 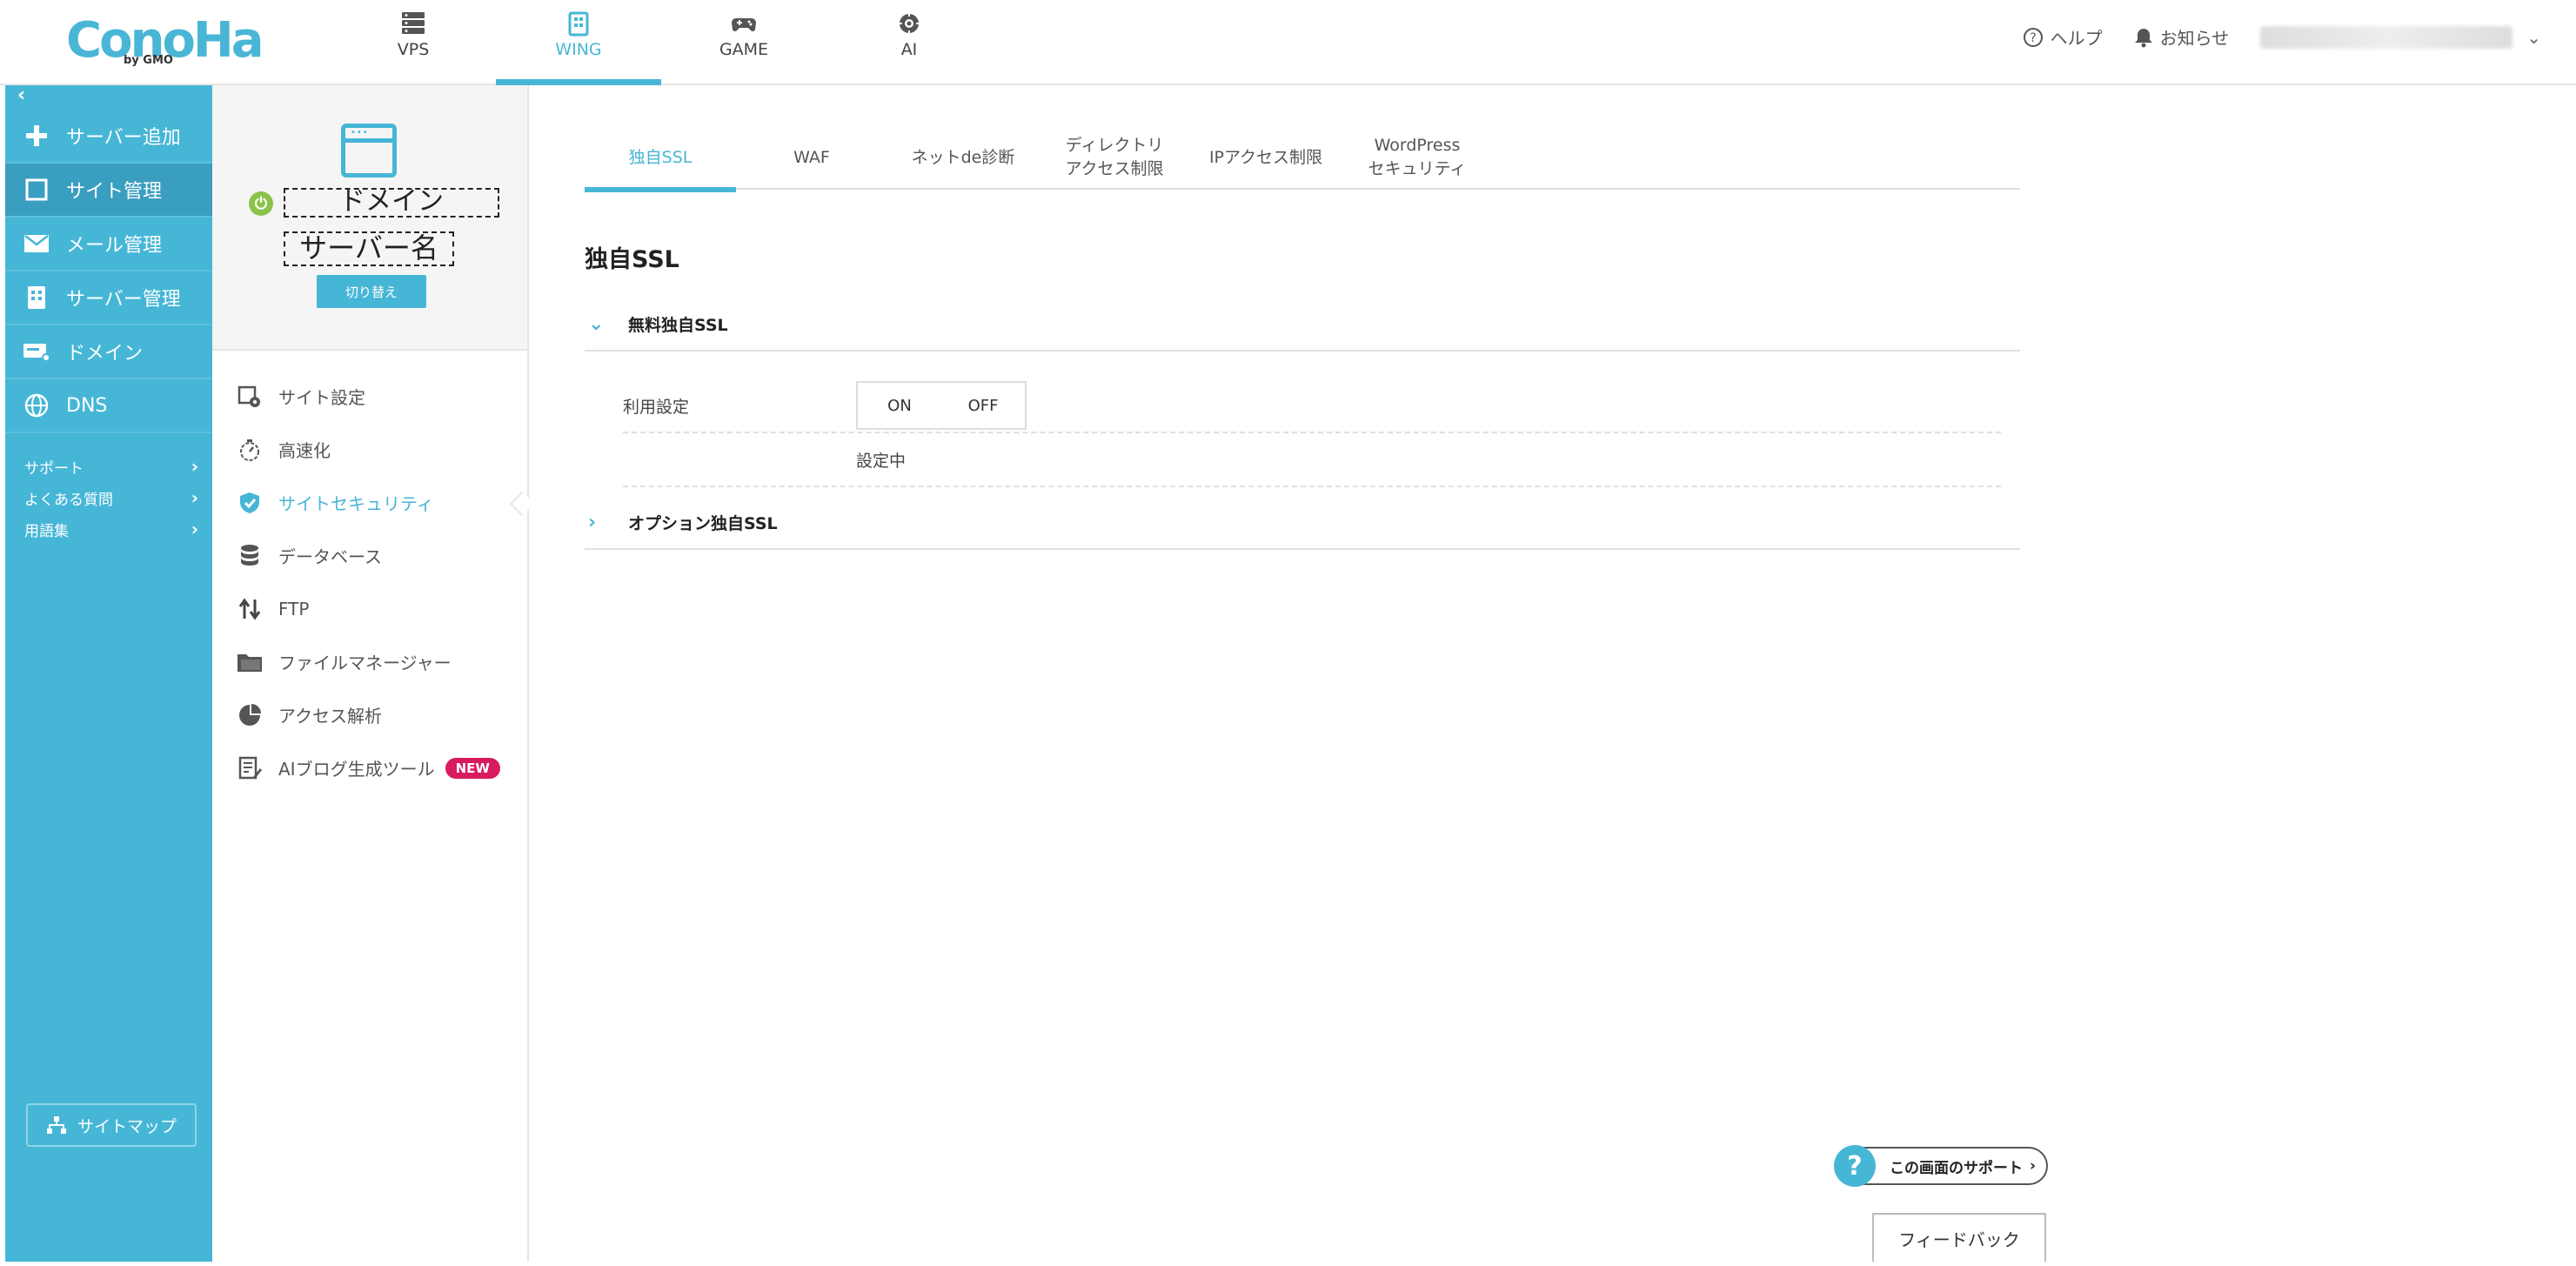 What do you see at coordinates (369, 661) in the screenshot?
I see `menu-file-manager: ファイルマネージャー` at bounding box center [369, 661].